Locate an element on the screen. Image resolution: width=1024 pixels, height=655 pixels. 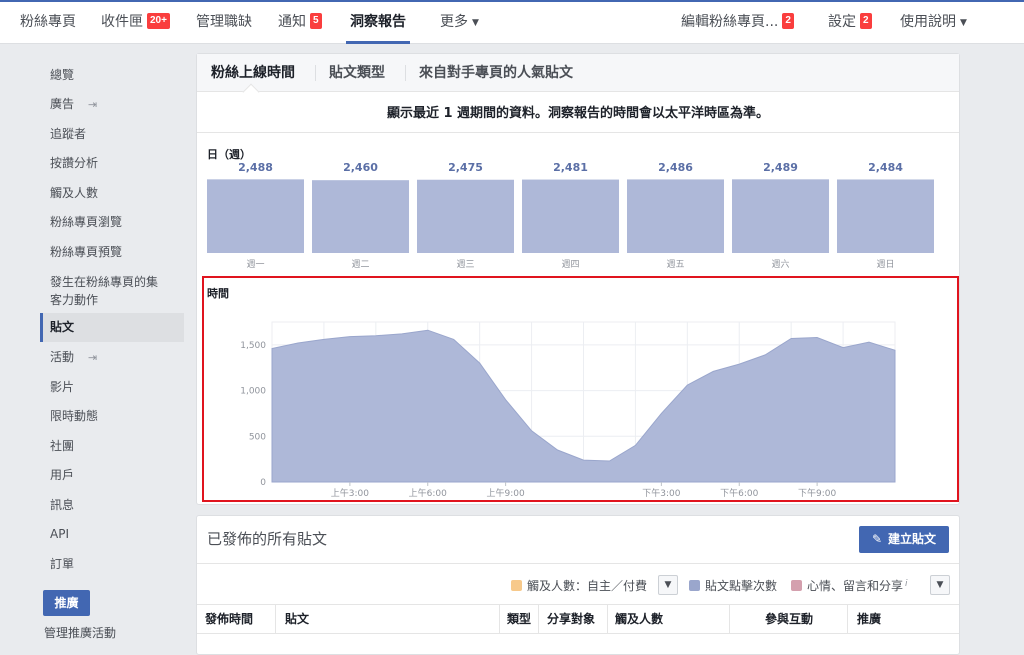
sidebar-item-followers: 追蹤者 is located at coordinates (112, 134).